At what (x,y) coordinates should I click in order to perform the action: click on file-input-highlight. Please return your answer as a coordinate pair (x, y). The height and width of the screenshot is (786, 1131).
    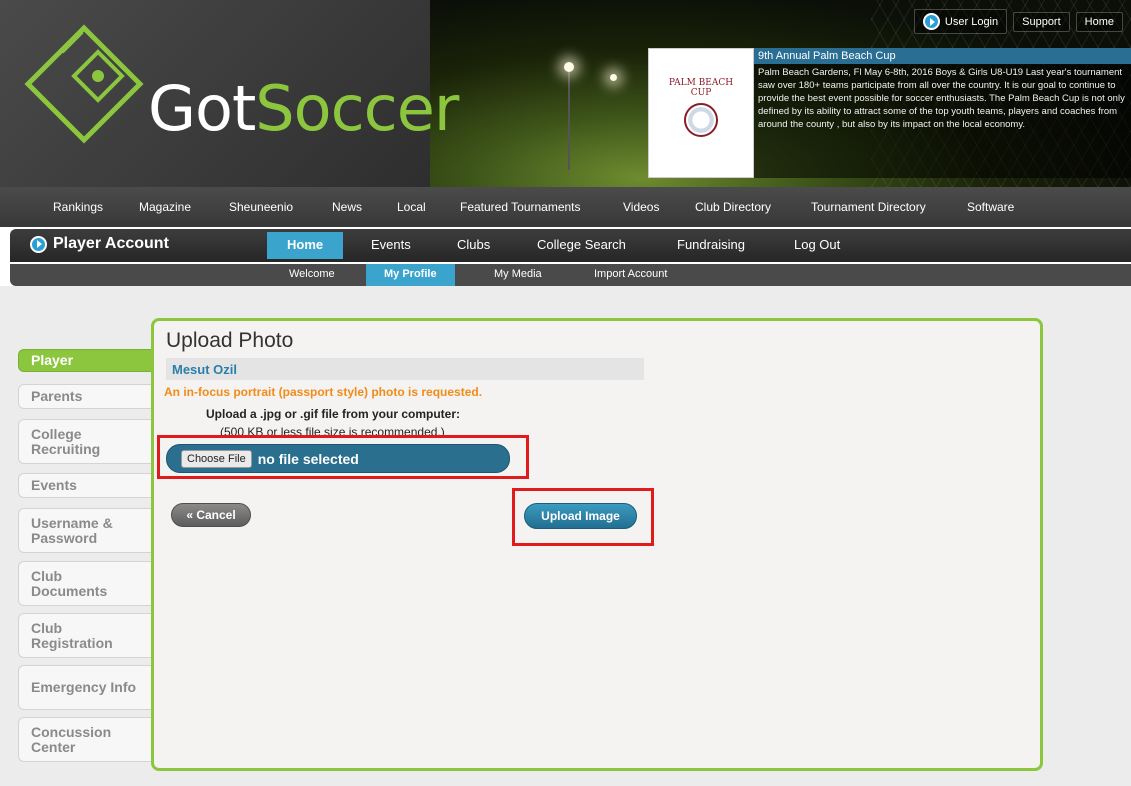
    Looking at the image, I should click on (343, 457).